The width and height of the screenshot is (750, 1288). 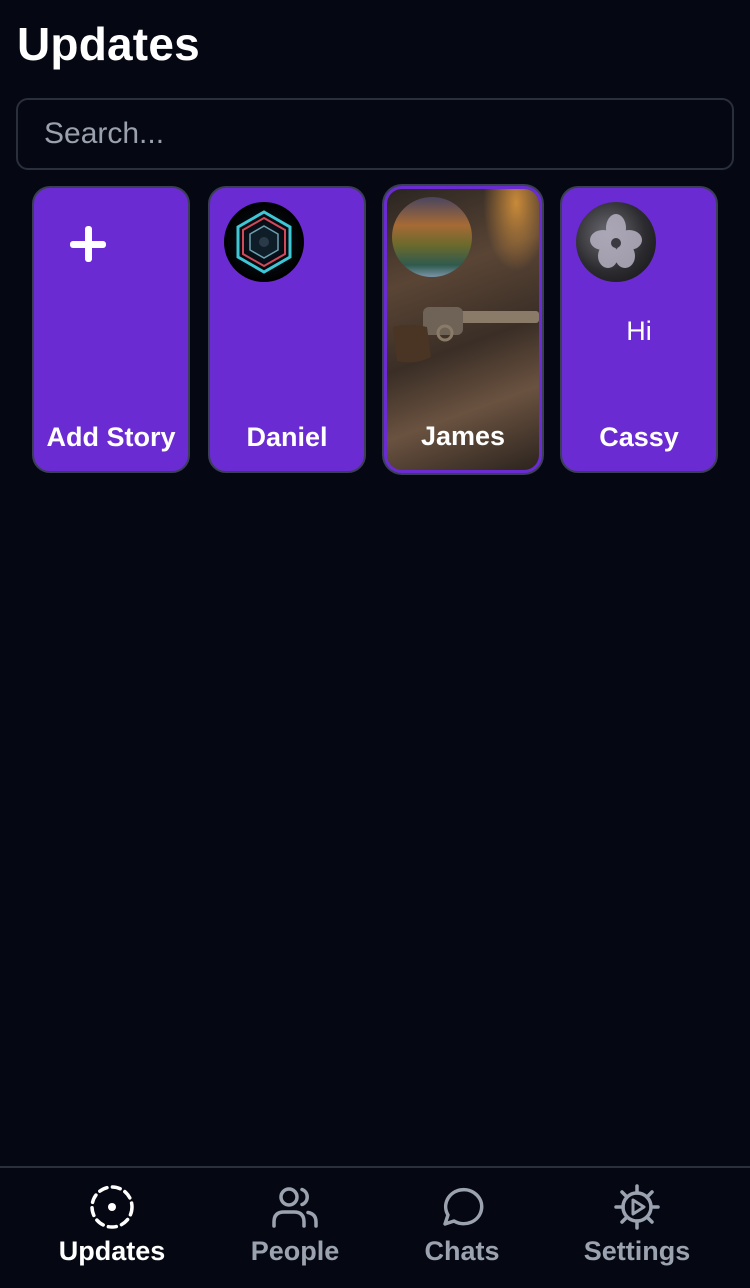 I want to click on bottom-nav: Updates People Chats Settings, so click(x=375, y=1227).